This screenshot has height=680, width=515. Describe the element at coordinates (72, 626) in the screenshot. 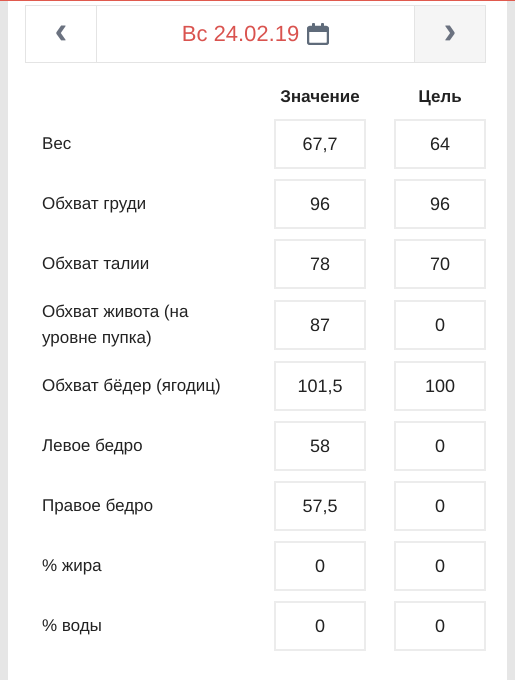

I see `measurement-label: % воды` at that location.